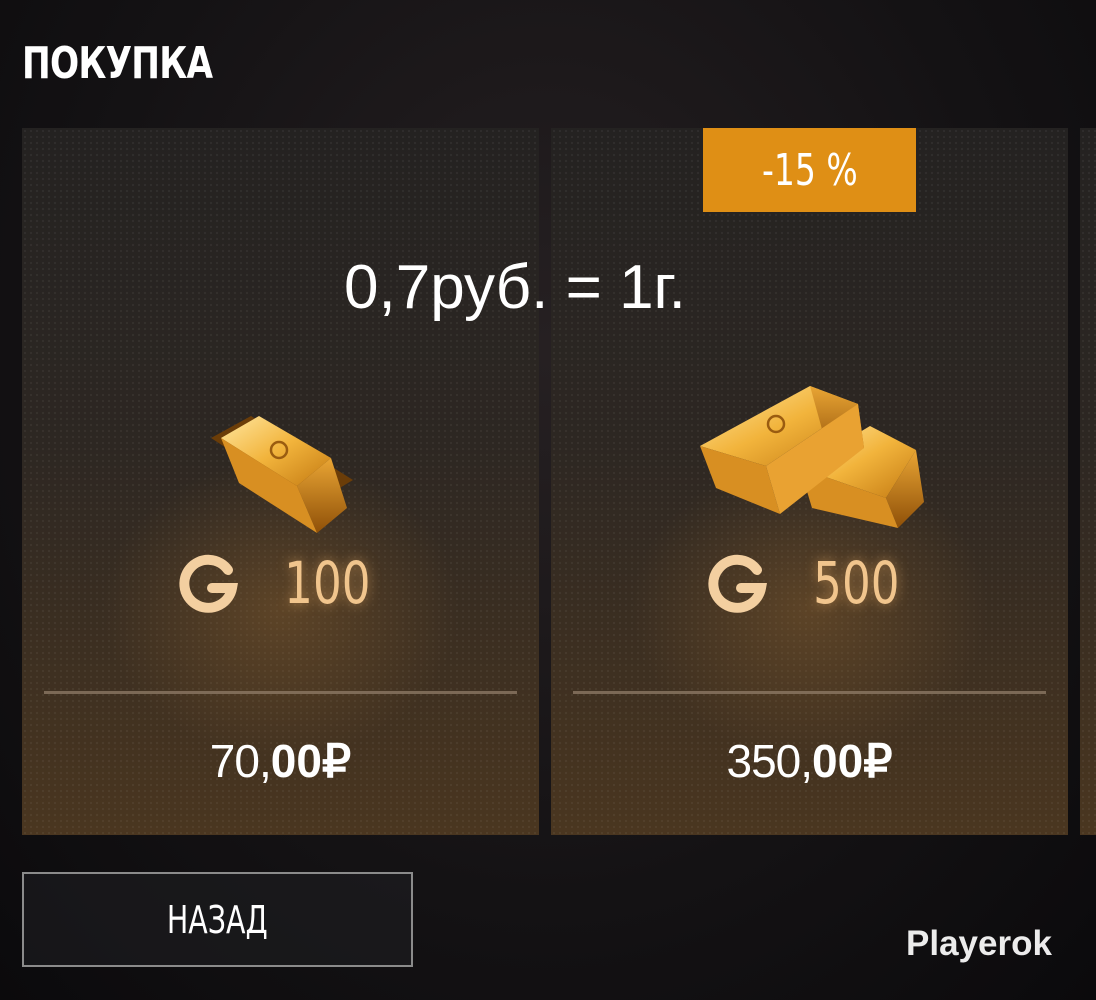 This screenshot has width=1096, height=1000. Describe the element at coordinates (240, 761) in the screenshot. I see `price-main: 70,` at that location.